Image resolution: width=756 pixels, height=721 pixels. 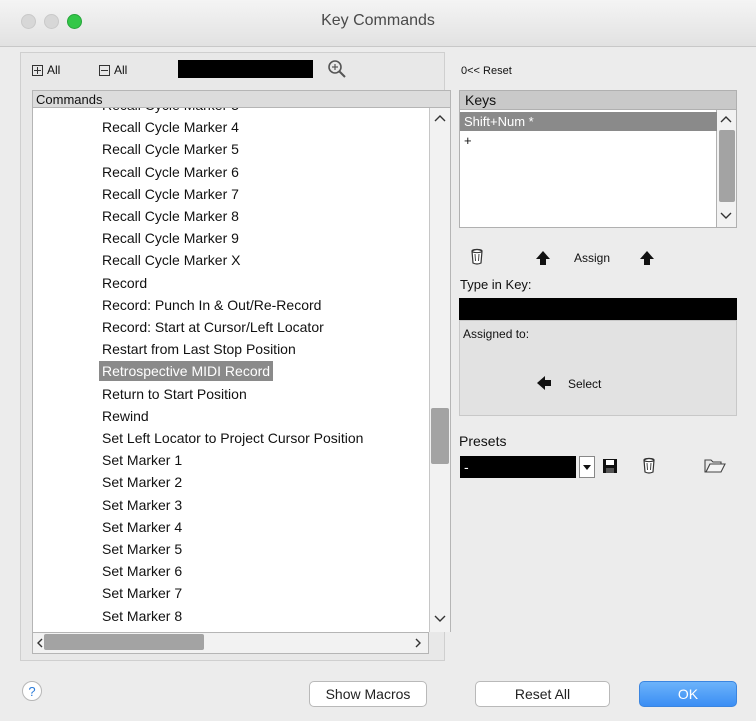 I want to click on select-arrow-left-icon, so click(x=544, y=383).